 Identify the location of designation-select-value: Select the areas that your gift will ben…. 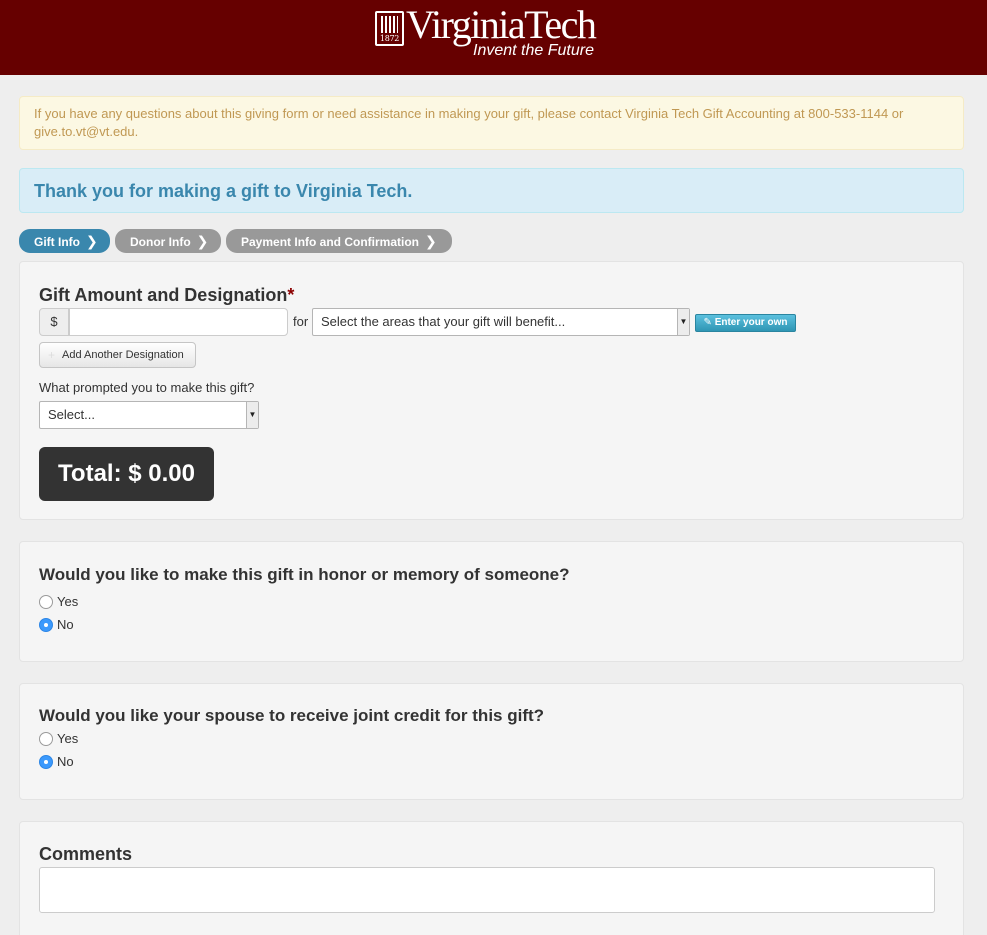
(443, 321).